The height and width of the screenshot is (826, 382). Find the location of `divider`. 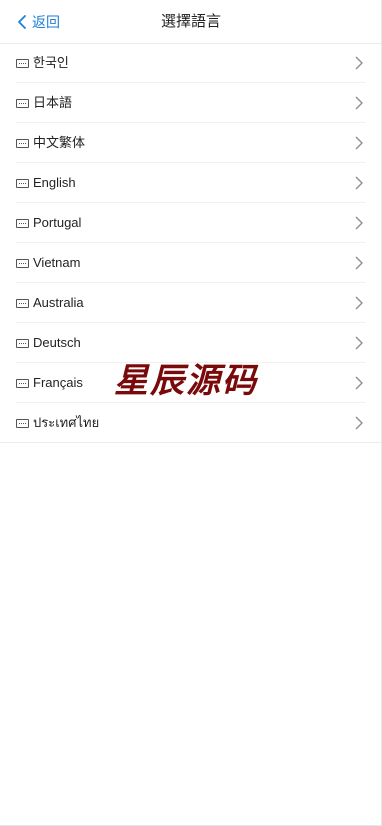

divider is located at coordinates (191, 442).